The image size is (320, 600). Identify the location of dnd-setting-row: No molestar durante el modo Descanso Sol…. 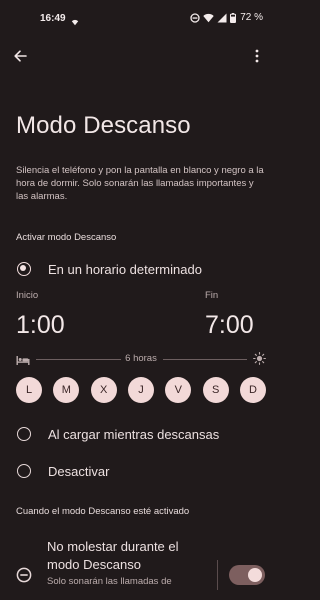
(138, 567).